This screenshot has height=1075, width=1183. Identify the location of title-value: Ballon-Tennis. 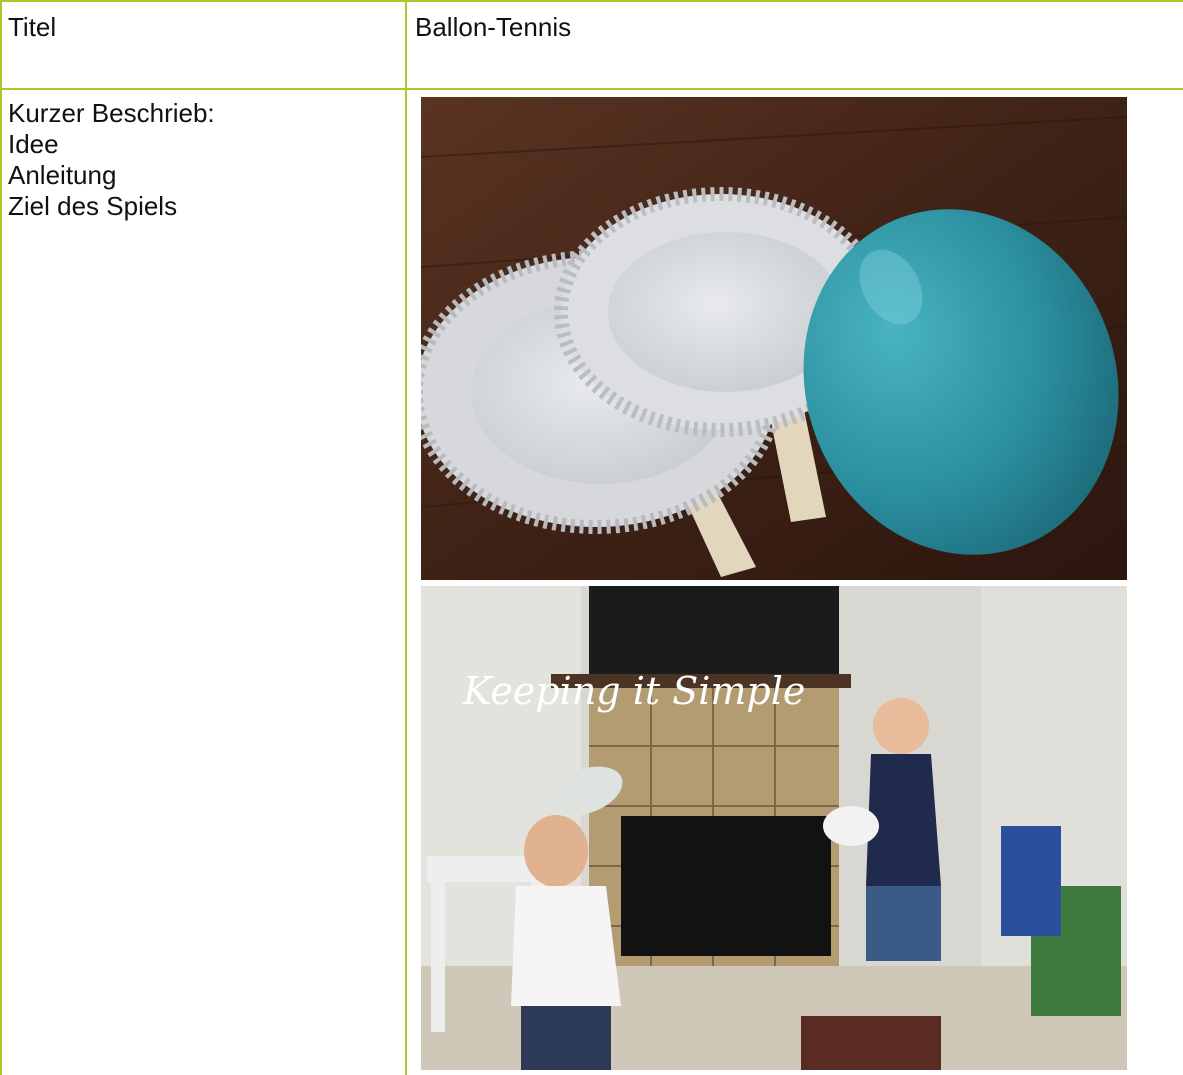
(493, 27).